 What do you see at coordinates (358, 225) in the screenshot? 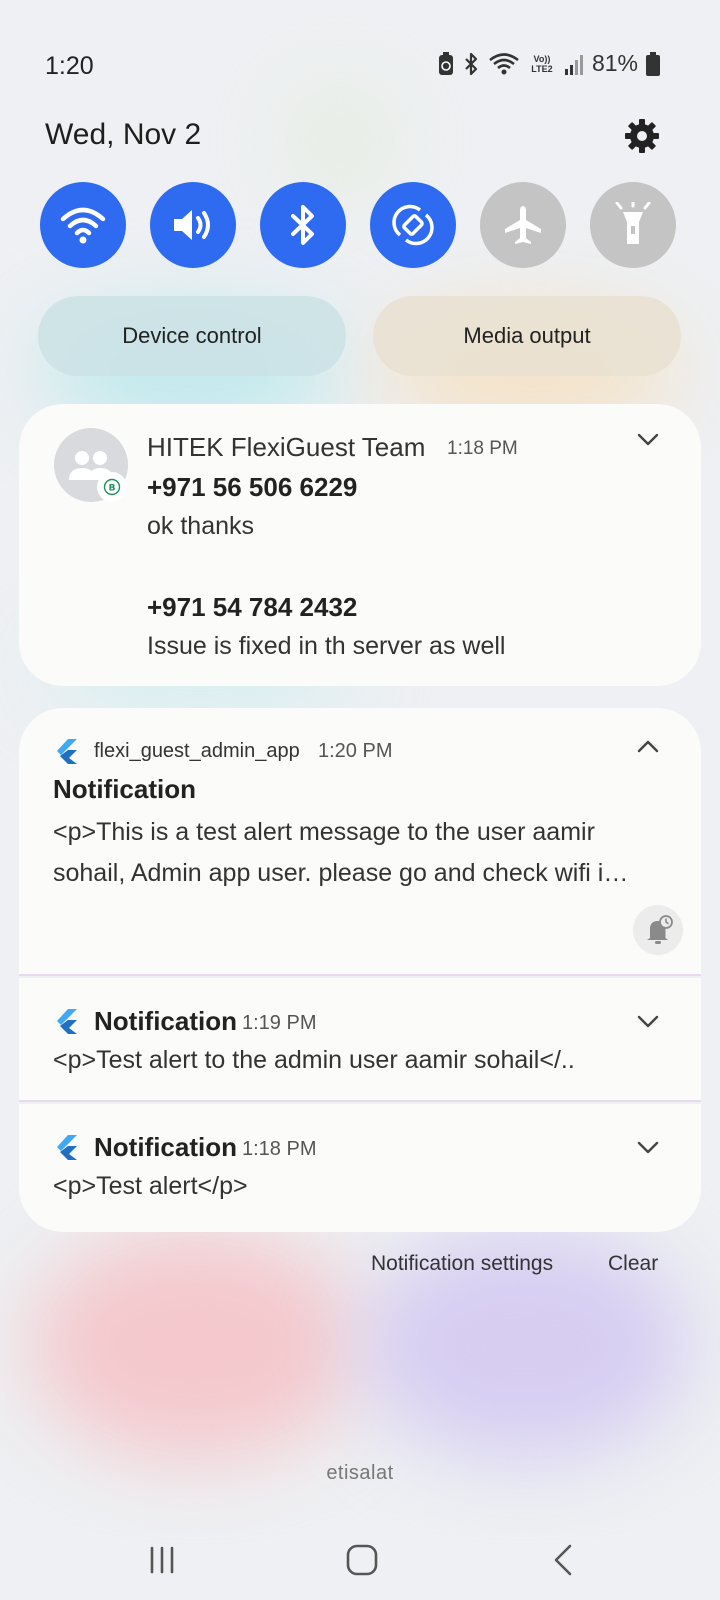
I see `quick-settings-tiles` at bounding box center [358, 225].